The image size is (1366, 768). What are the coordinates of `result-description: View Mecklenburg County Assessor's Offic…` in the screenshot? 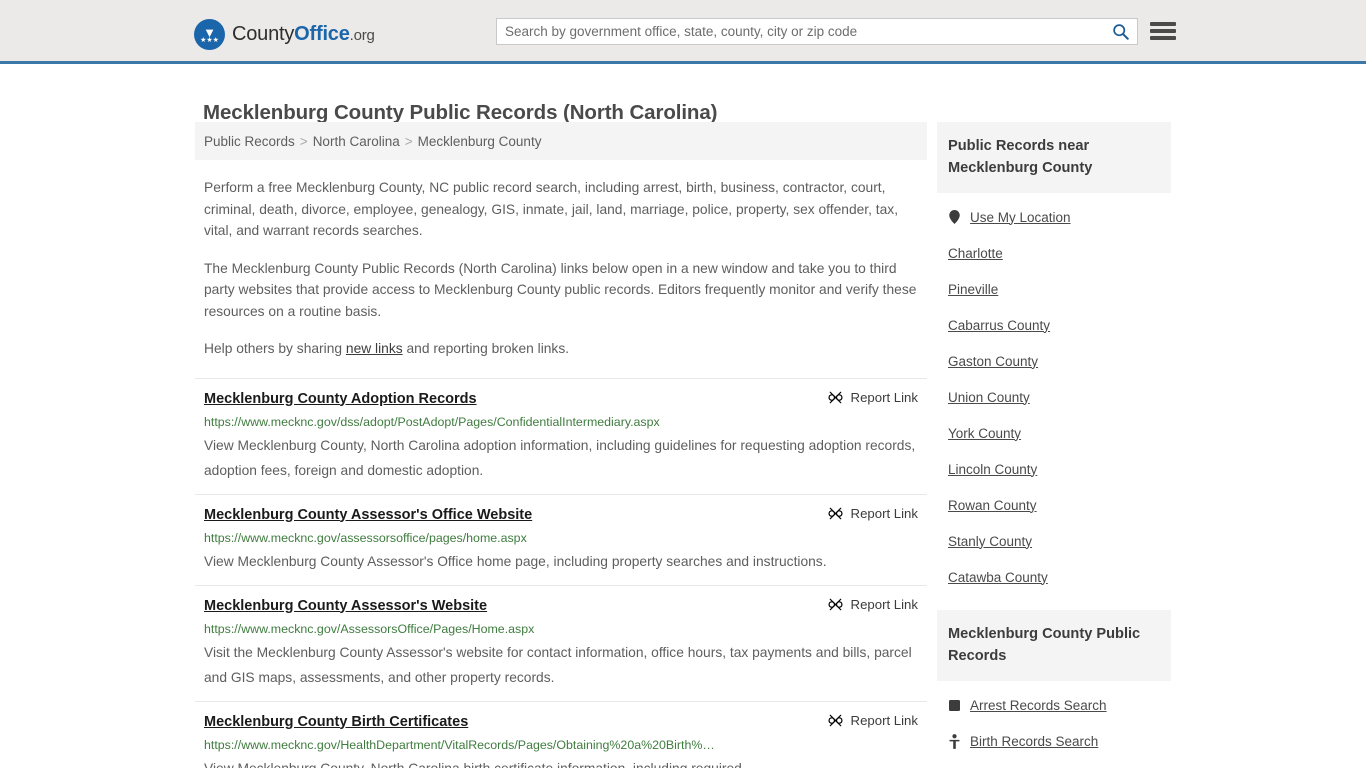 It's located at (515, 561).